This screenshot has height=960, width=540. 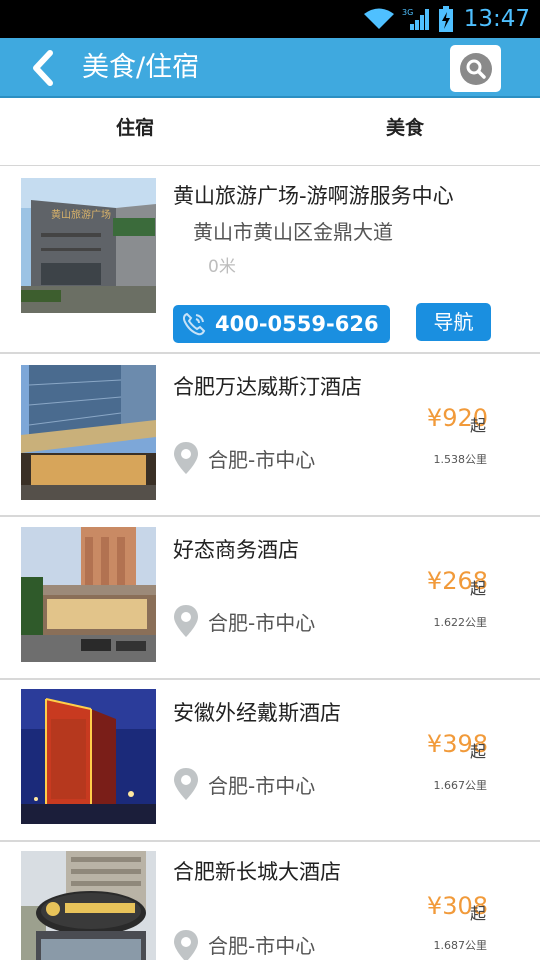 What do you see at coordinates (270, 901) in the screenshot?
I see `list-item-hotel: 合肥新长城大酒店 ¥308 起 合肥-市中心 1.687公里` at bounding box center [270, 901].